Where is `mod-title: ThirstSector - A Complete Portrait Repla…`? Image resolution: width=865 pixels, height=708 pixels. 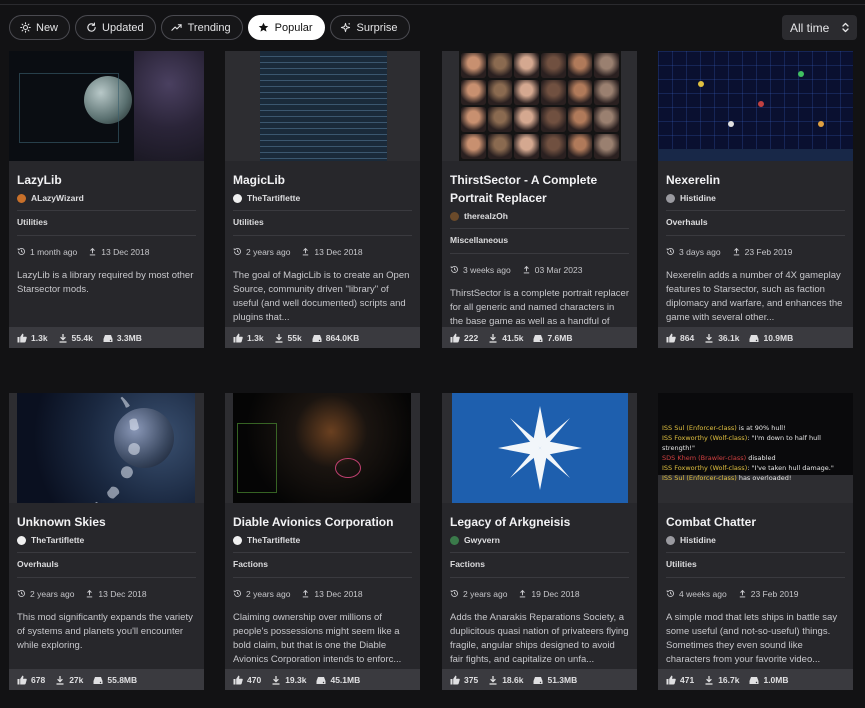
mod-title: ThirstSector - A Complete Portrait Repla… is located at coordinates (539, 189).